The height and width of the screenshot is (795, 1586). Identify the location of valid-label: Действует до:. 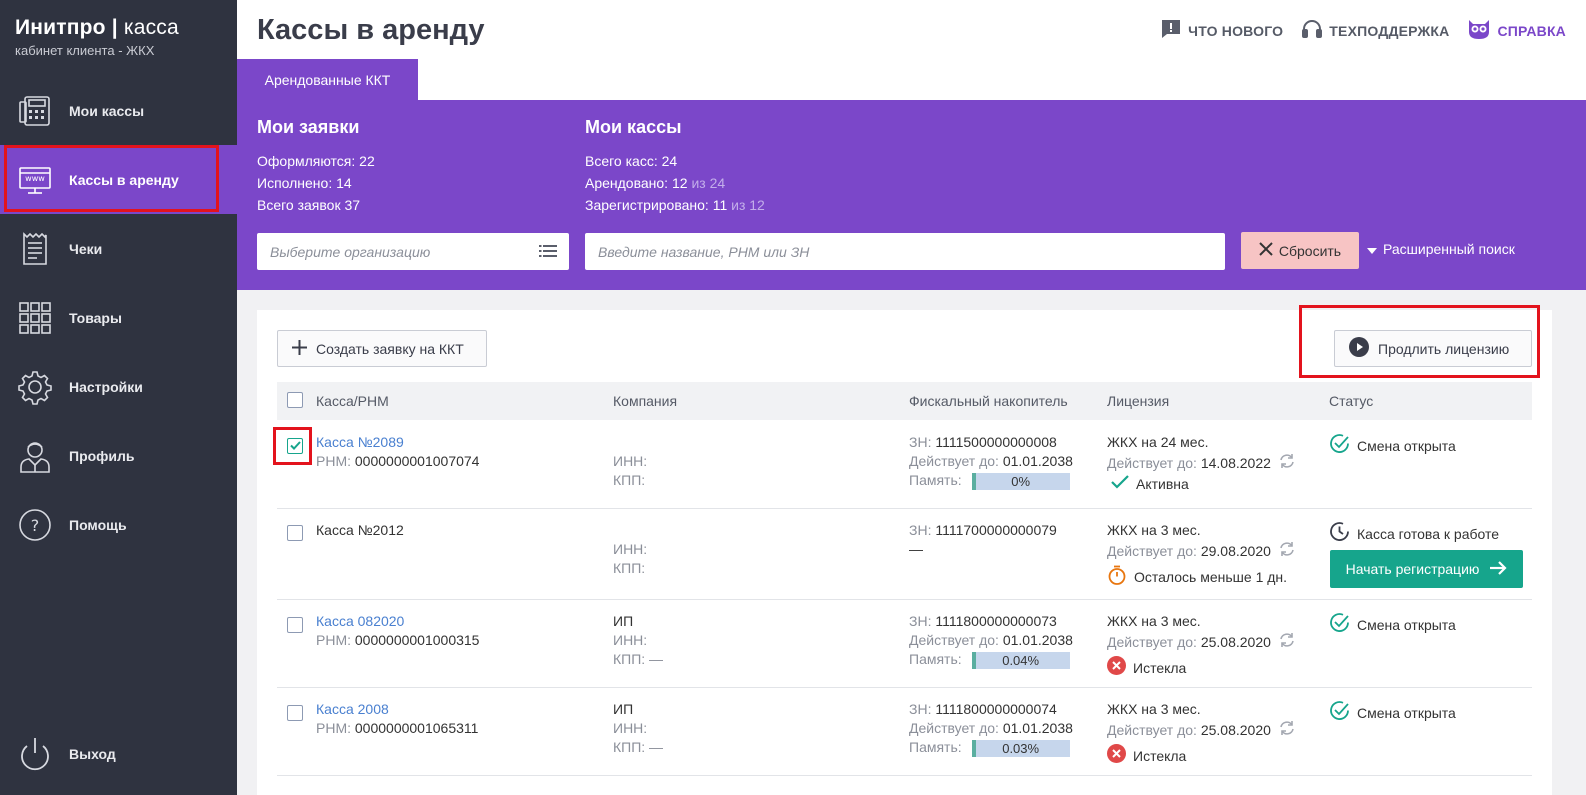
(954, 640).